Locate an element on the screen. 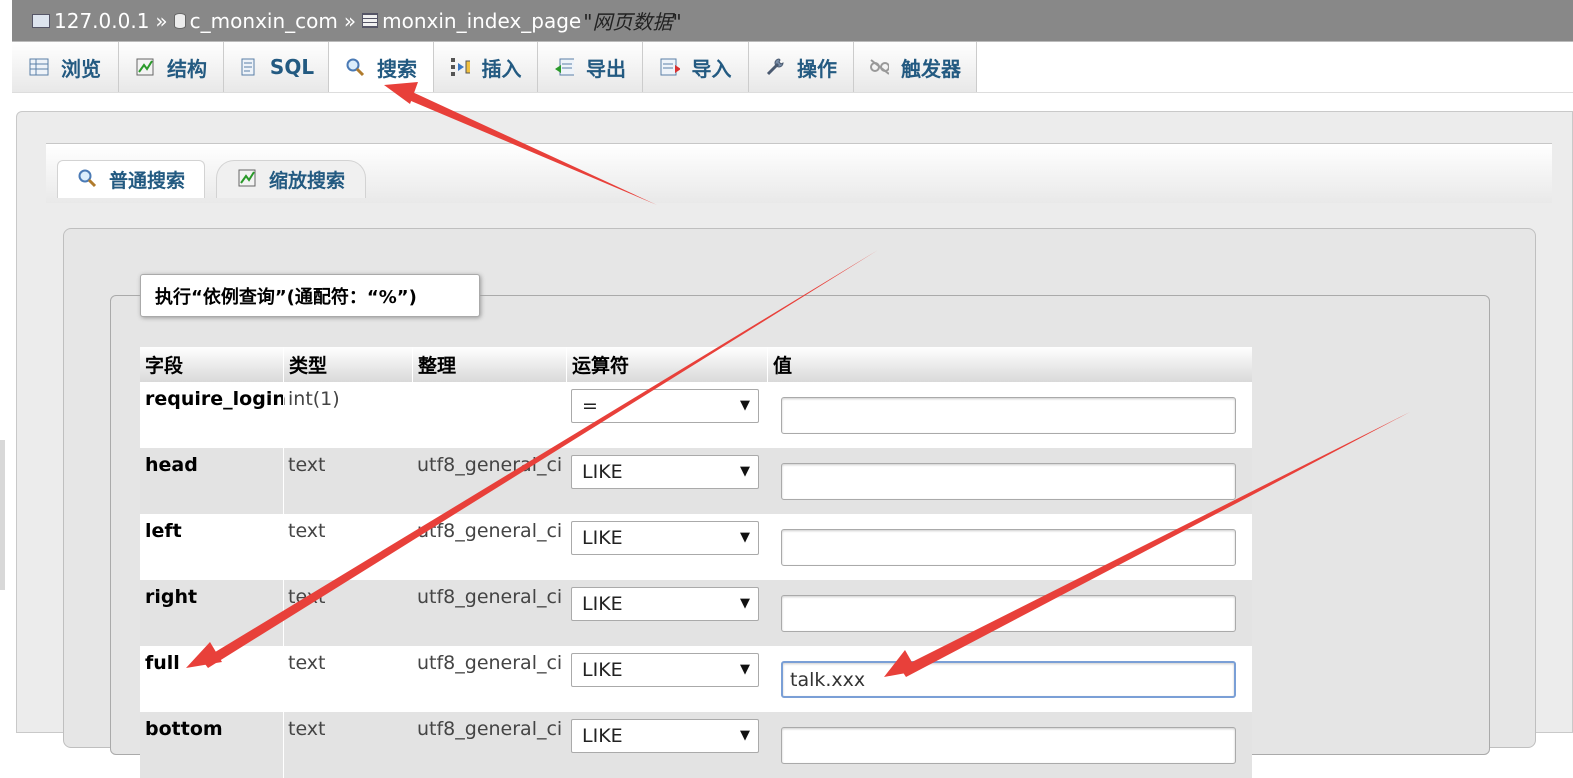 This screenshot has width=1573, height=778. trigger-icon is located at coordinates (879, 67).